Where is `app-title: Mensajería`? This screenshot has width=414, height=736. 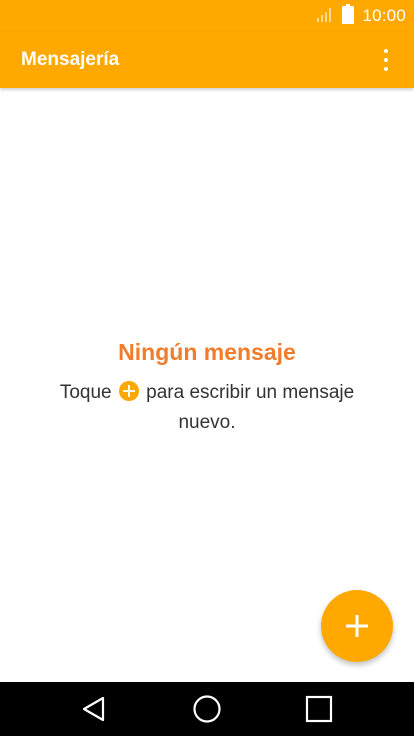
app-title: Mensajería is located at coordinates (70, 59).